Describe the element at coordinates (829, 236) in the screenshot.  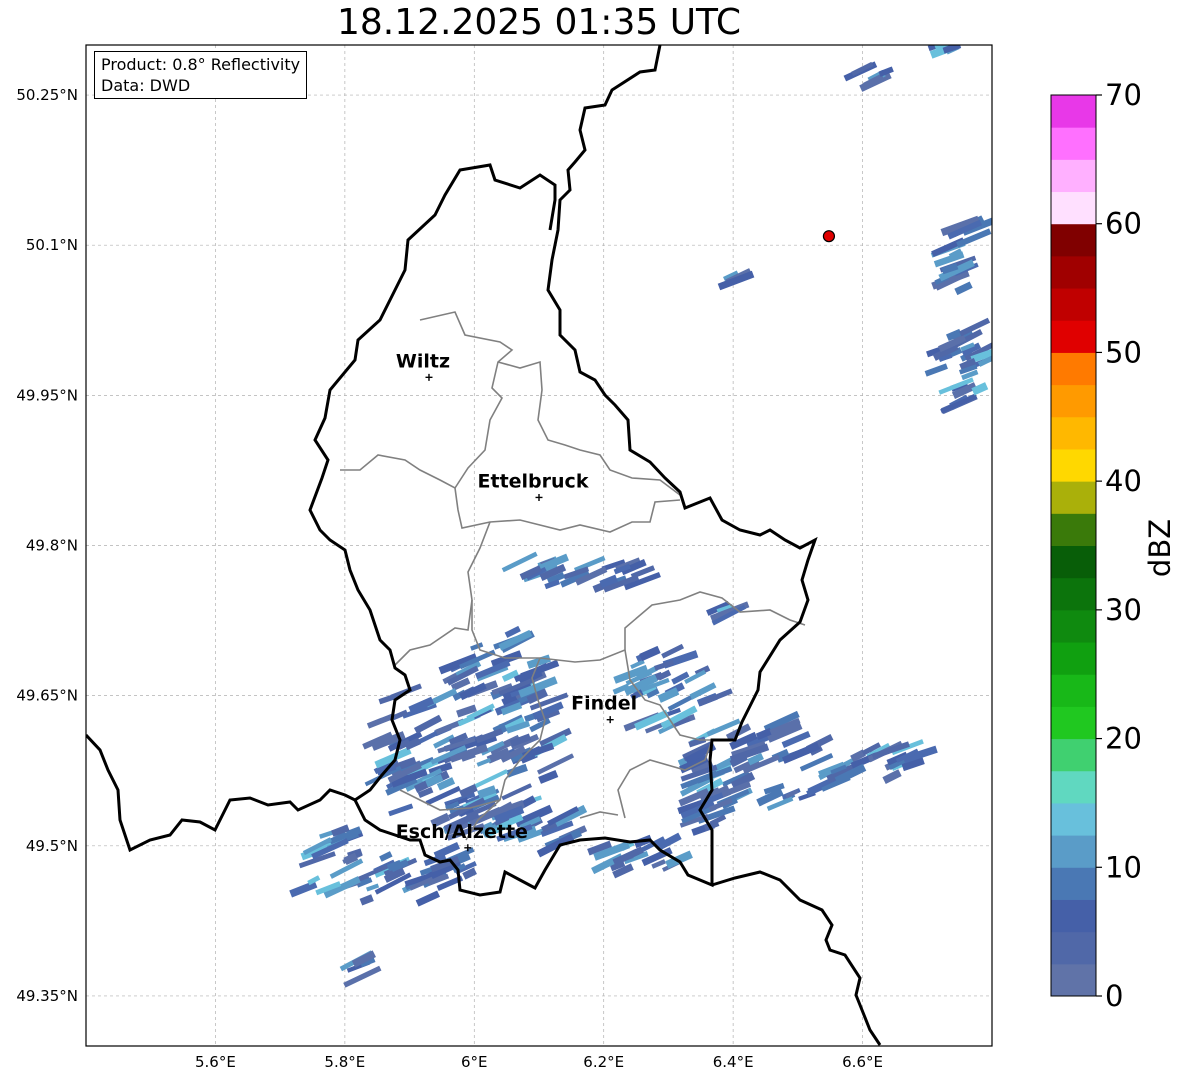
I see `radar-site-marker` at that location.